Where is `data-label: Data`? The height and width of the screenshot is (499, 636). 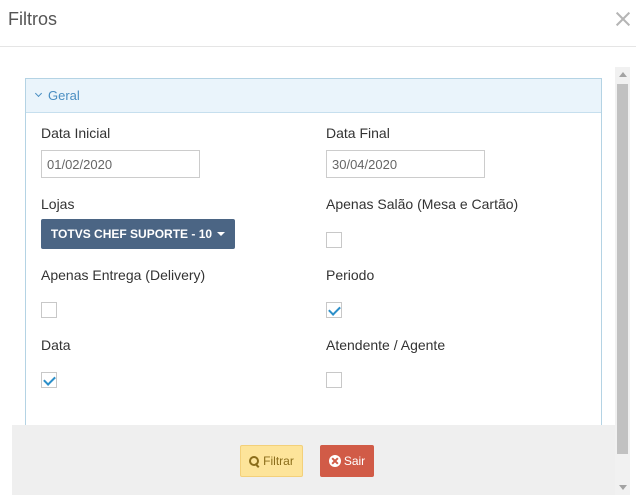 data-label: Data is located at coordinates (56, 345).